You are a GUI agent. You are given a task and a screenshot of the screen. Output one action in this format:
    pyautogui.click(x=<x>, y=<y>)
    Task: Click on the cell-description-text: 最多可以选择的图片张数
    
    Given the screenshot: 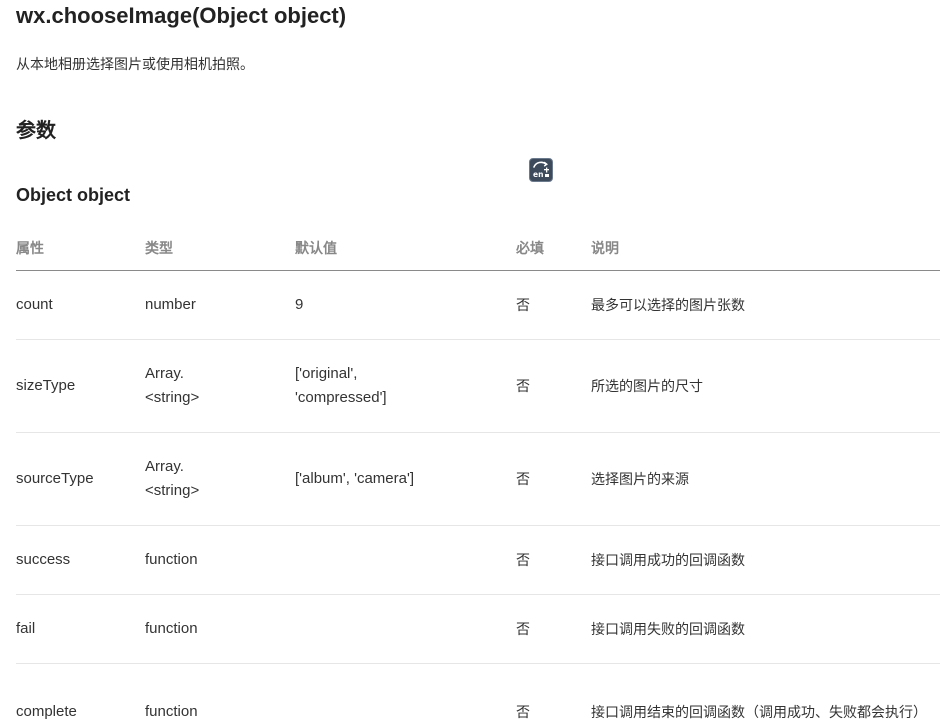 What is the action you would take?
    pyautogui.click(x=668, y=305)
    